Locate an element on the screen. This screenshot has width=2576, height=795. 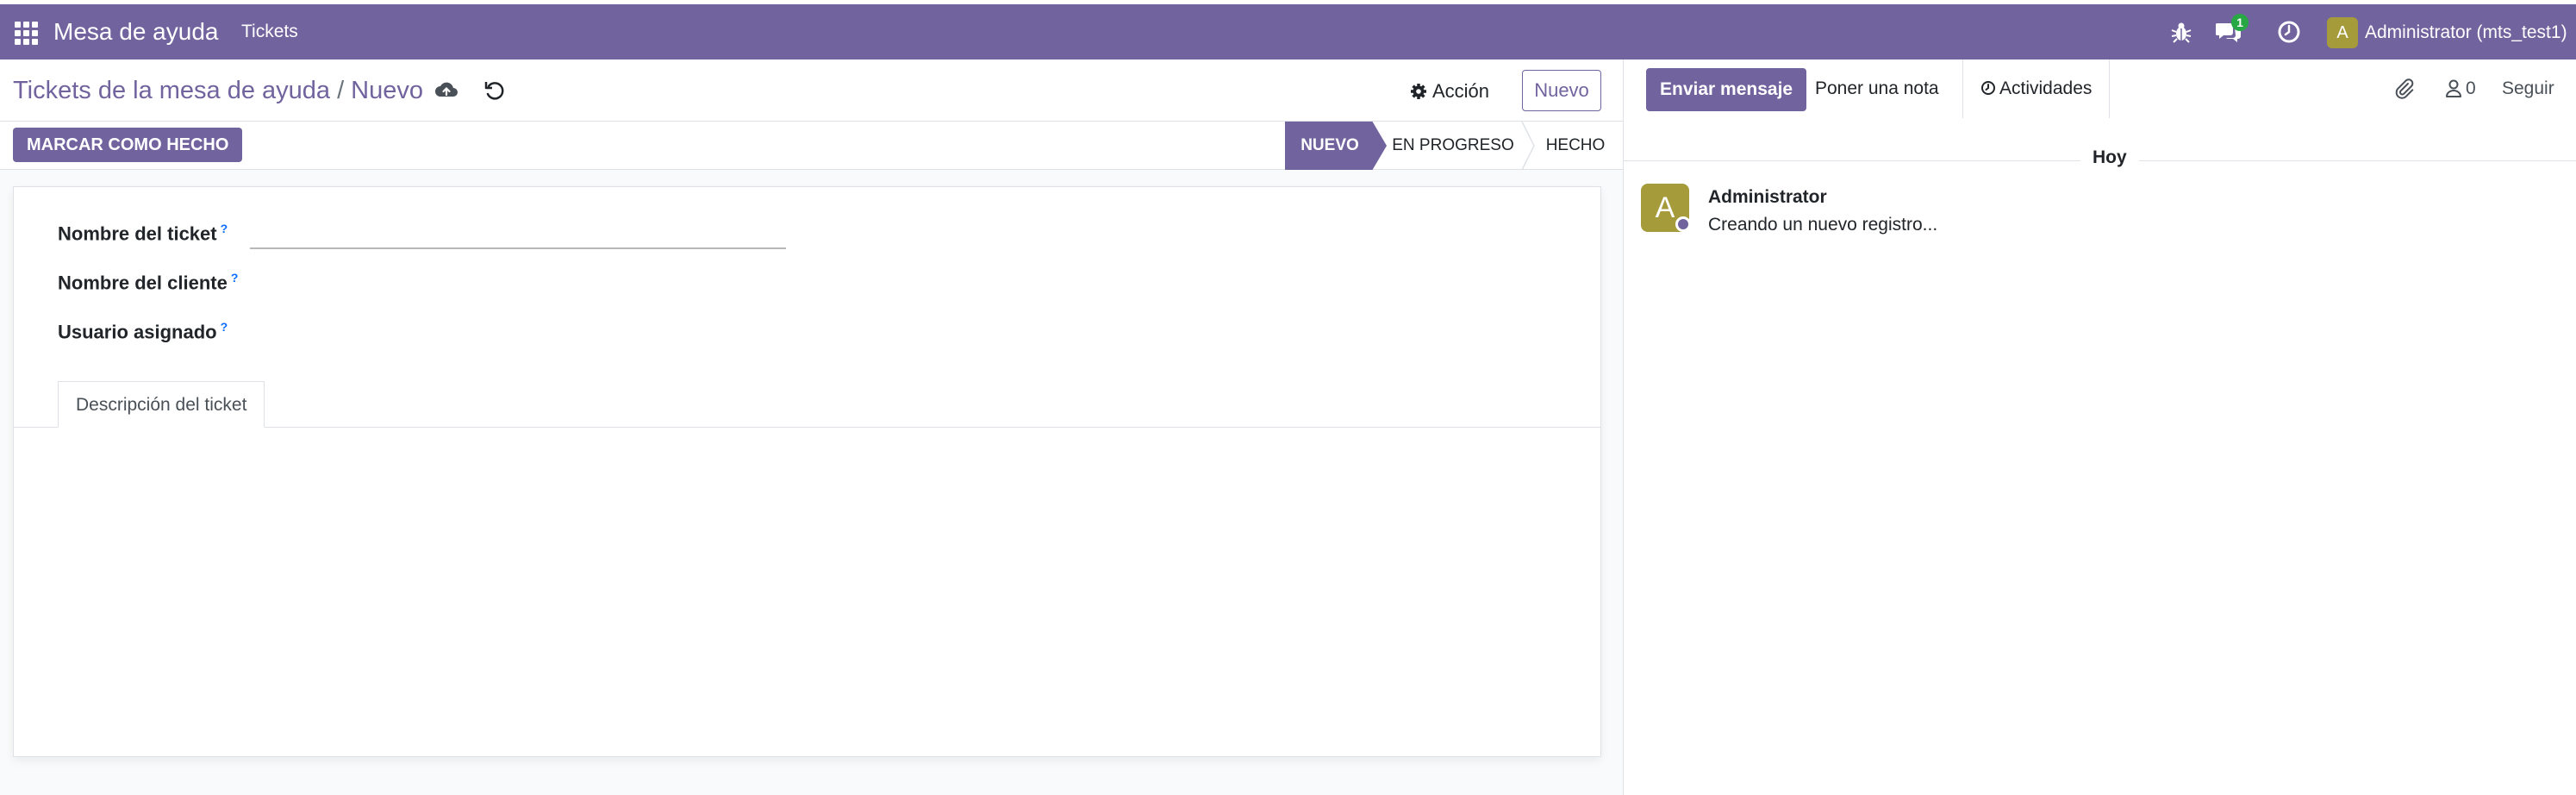
new-button: Nuevo is located at coordinates (1561, 90).